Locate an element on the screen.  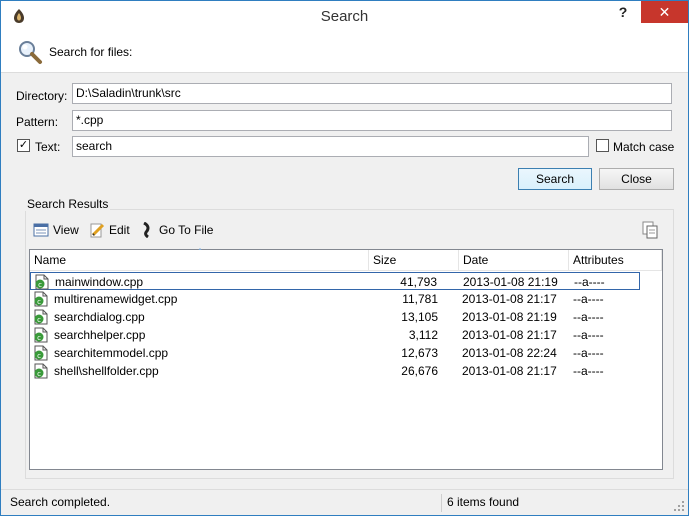
status-message: Search completed. is located at coordinates (60, 502).